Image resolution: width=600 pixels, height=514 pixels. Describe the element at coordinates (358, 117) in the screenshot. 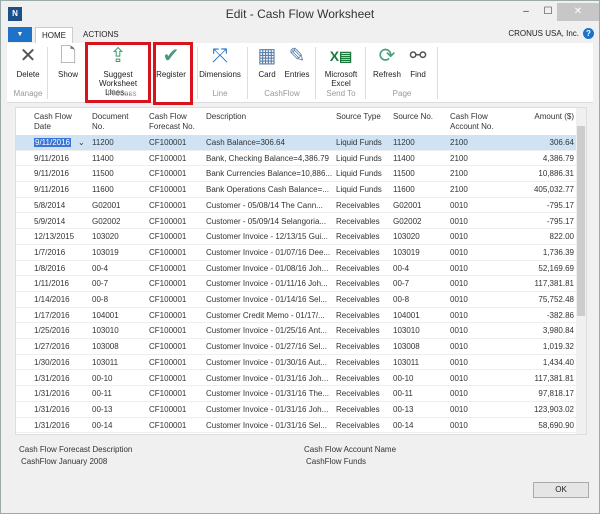

I see `header-source-type: Source Type` at that location.